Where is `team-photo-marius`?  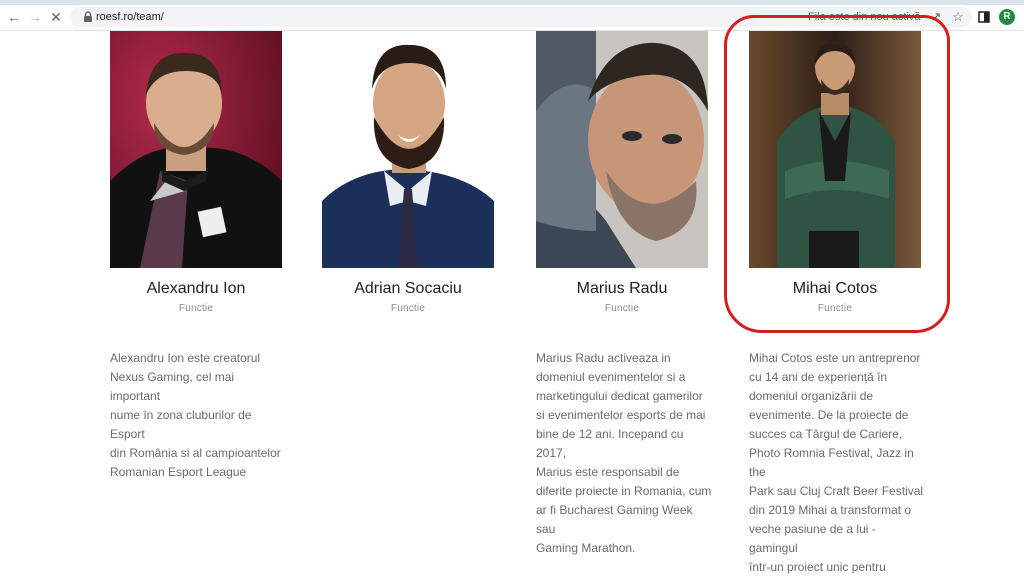 team-photo-marius is located at coordinates (622, 149).